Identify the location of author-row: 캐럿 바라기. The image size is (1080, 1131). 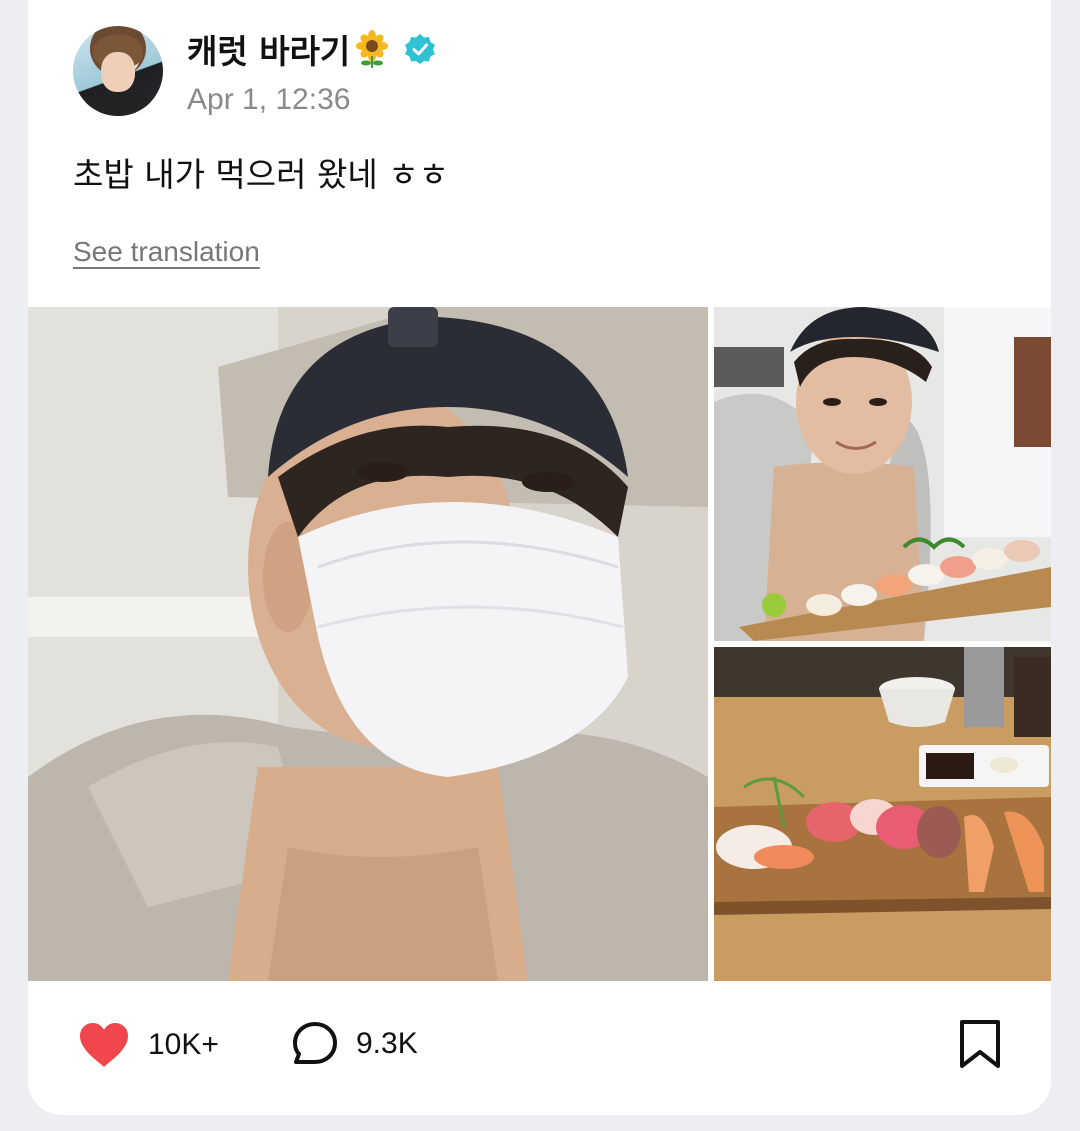
(311, 49).